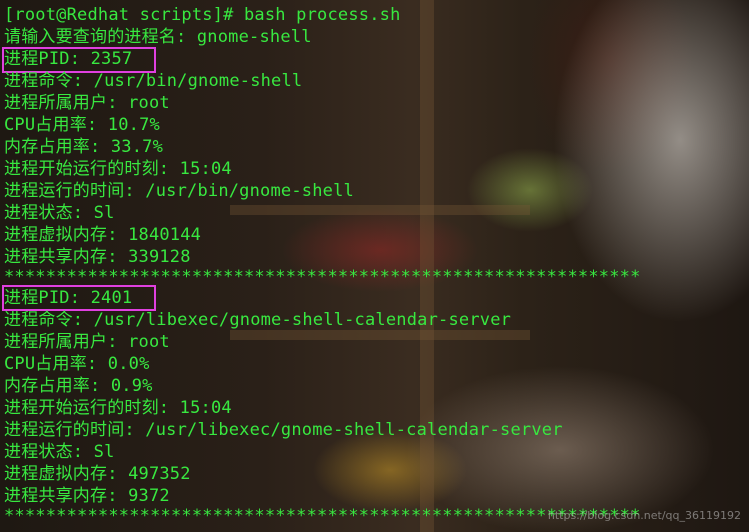 This screenshot has width=749, height=532. What do you see at coordinates (118, 169) in the screenshot?
I see `process-1-start-time: 进程开始运行的时刻: 15:04` at bounding box center [118, 169].